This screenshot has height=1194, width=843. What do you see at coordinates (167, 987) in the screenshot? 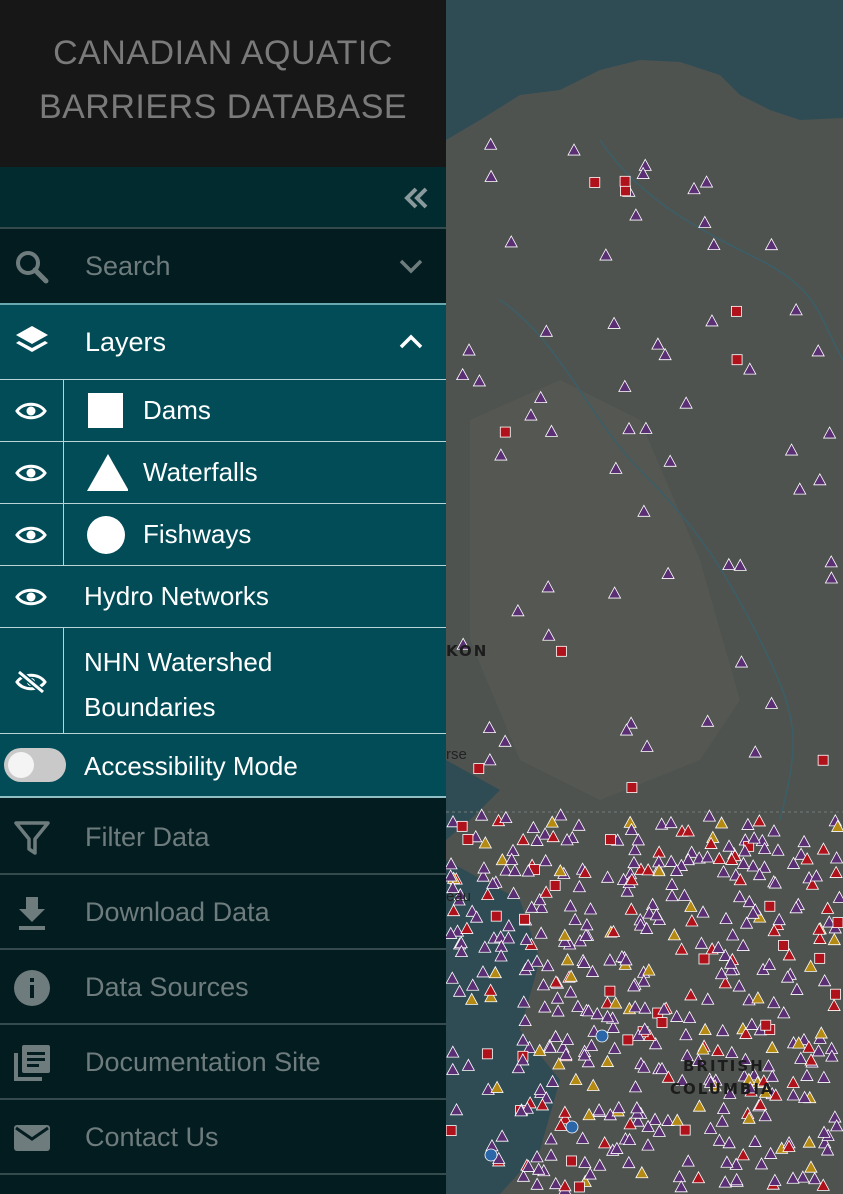
I see `data-sources-label: Data Sources` at bounding box center [167, 987].